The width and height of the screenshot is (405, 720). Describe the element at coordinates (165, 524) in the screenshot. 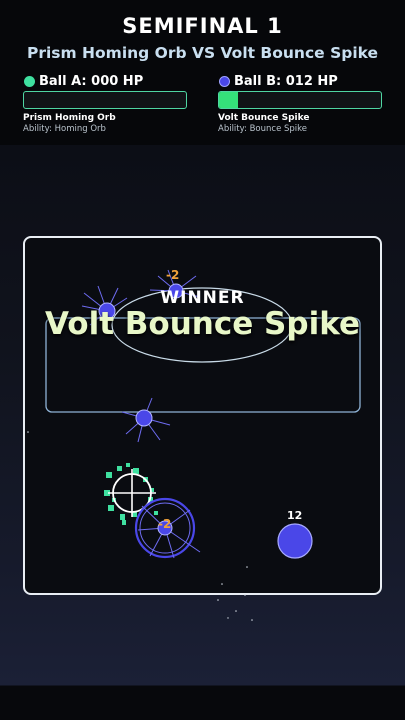

I see `damage-popup-2: -2` at that location.